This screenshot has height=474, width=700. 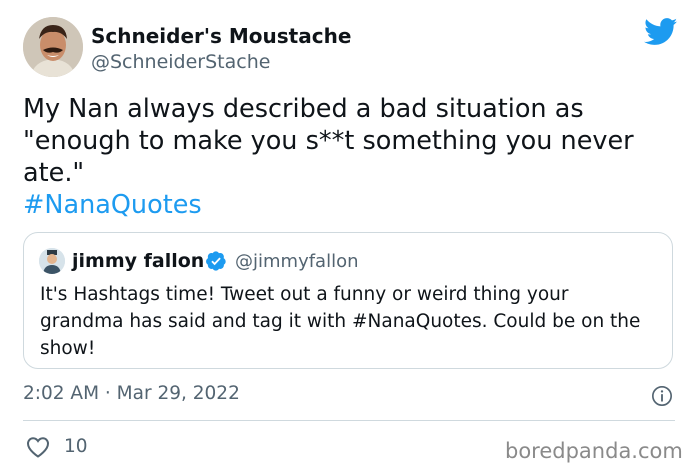 I want to click on tweet-timestamp: 2:02 AM · Mar 29, 2022, so click(x=131, y=393).